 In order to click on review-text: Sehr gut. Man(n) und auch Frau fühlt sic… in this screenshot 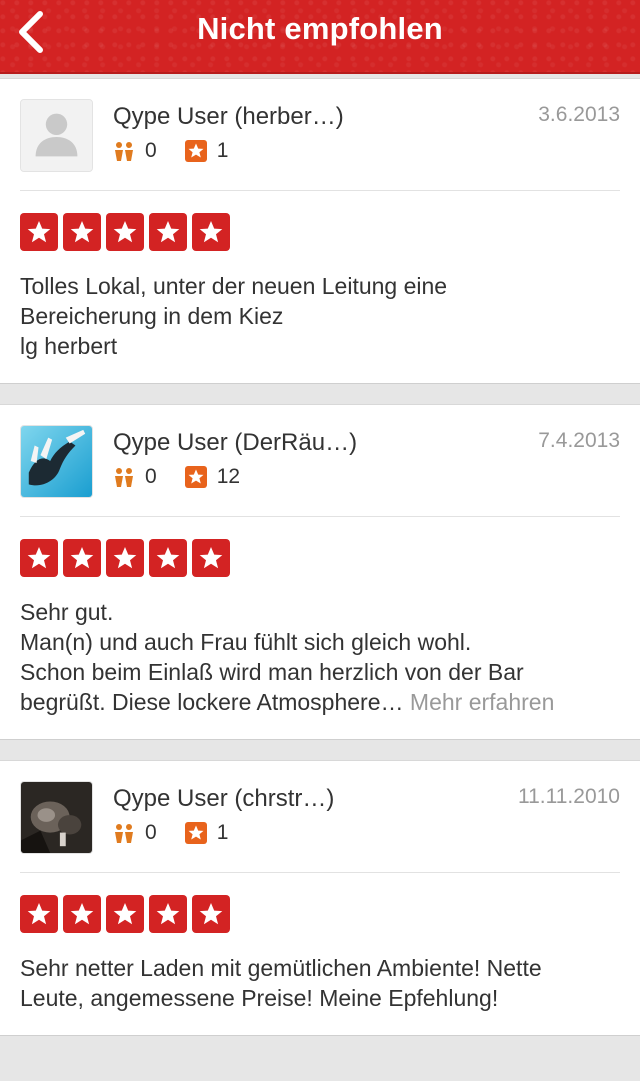, I will do `click(320, 658)`.